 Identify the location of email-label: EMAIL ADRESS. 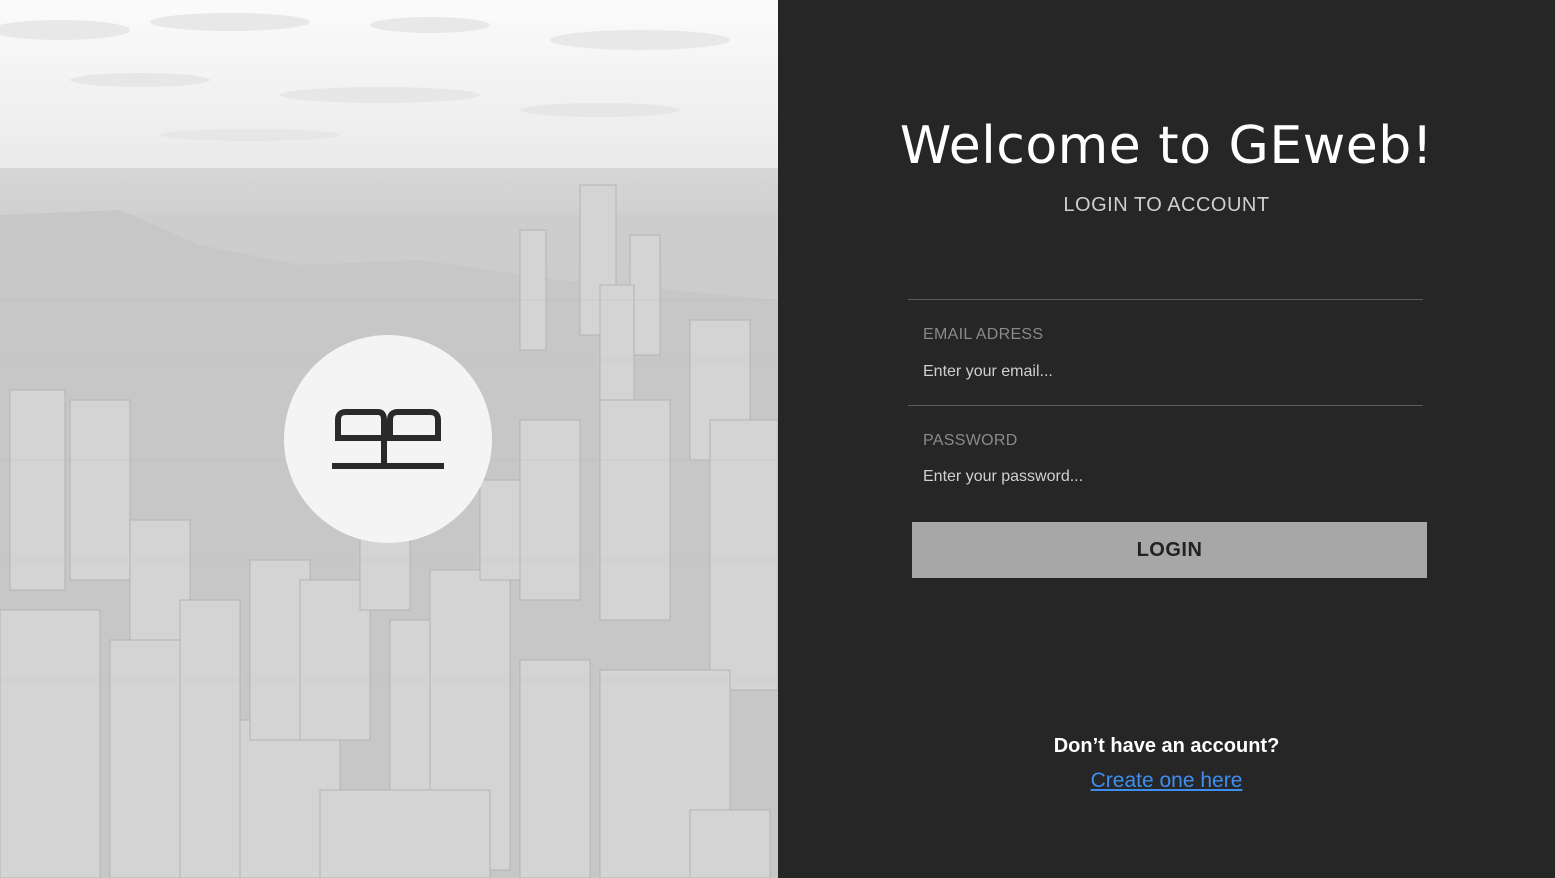
(983, 334).